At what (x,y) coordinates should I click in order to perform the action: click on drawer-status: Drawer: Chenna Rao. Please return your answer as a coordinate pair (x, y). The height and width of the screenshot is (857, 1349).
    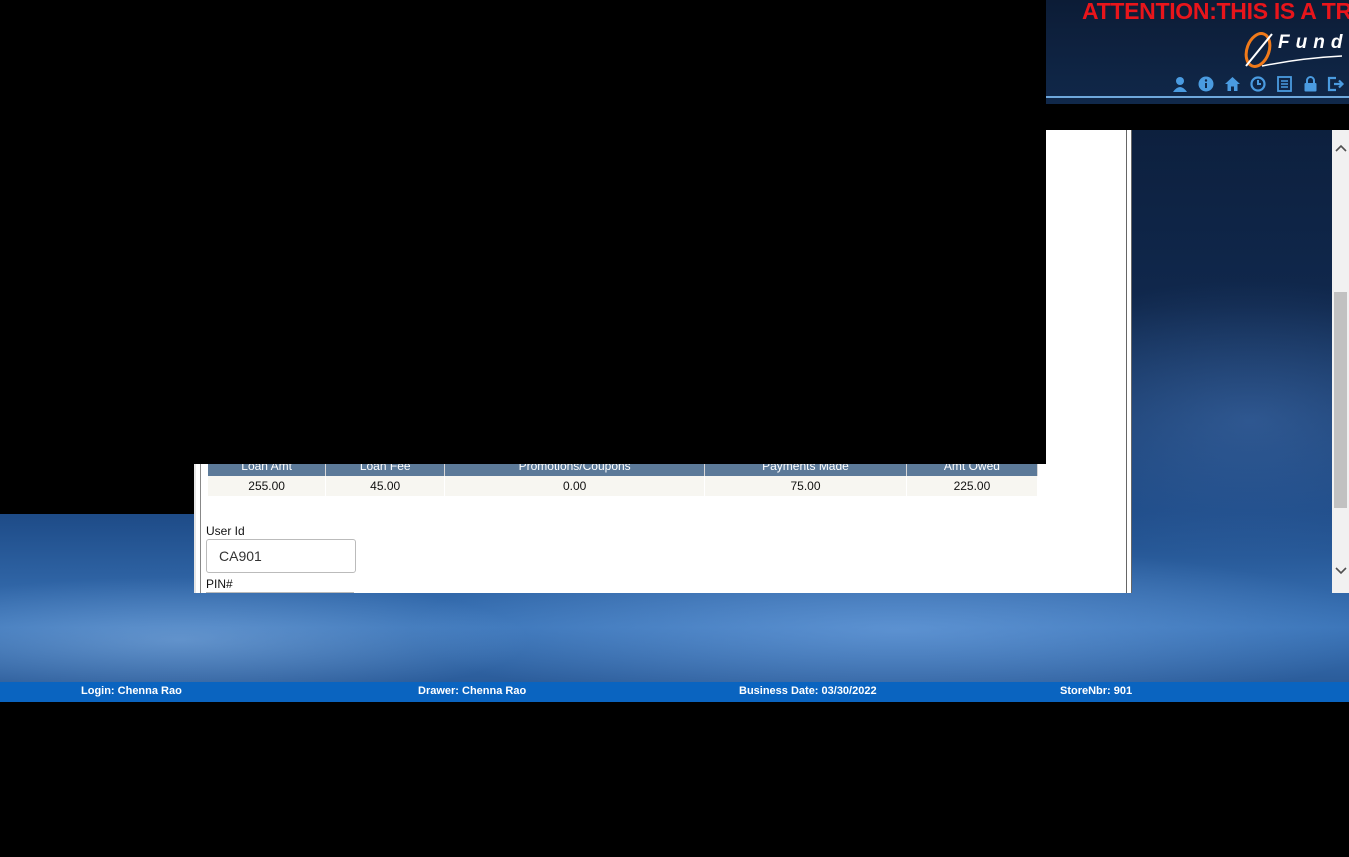
    Looking at the image, I should click on (472, 691).